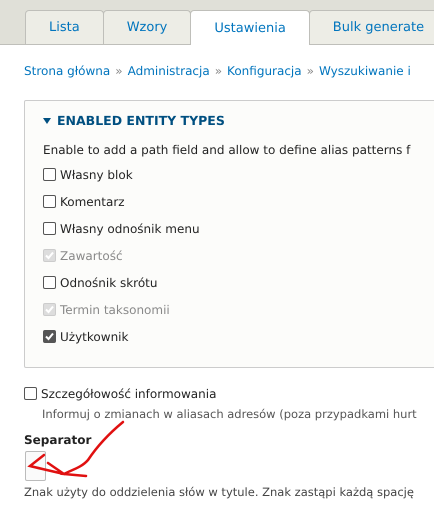 Image resolution: width=434 pixels, height=506 pixels. What do you see at coordinates (92, 201) in the screenshot?
I see `checkbox-label: Komentarz` at bounding box center [92, 201].